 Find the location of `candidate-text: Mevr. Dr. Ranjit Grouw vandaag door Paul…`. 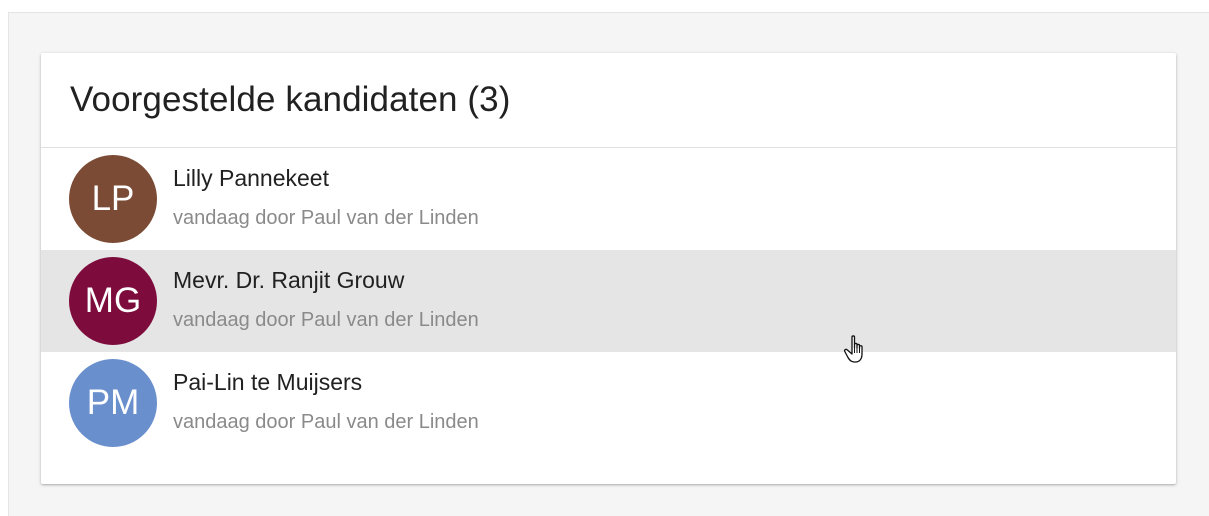

candidate-text: Mevr. Dr. Ranjit Grouw vandaag door Paul… is located at coordinates (326, 299).